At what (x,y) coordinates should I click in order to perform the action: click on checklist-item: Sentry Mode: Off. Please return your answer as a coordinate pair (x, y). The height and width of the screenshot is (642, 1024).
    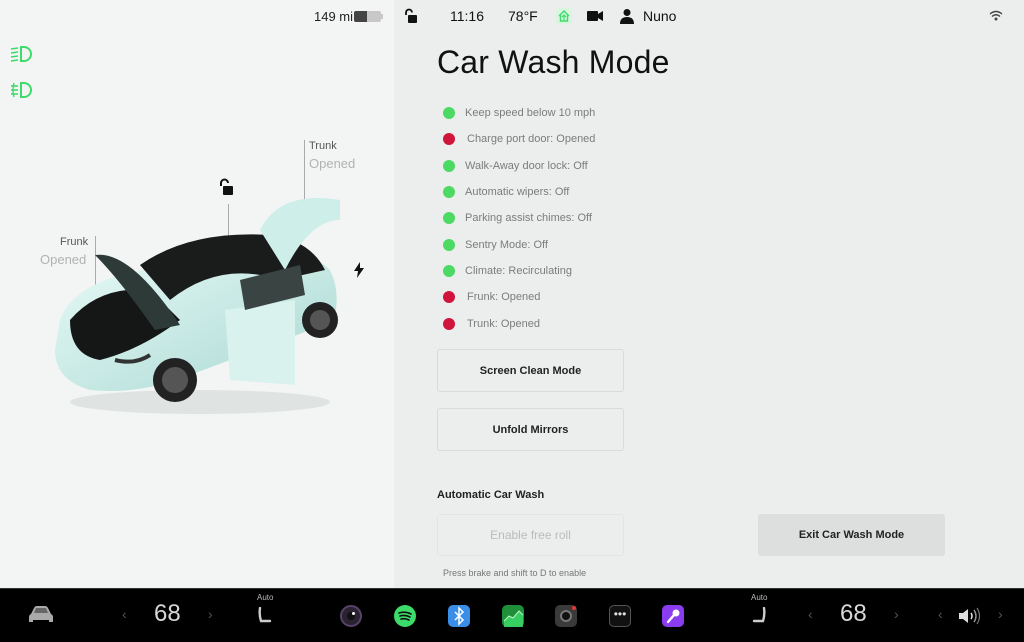
    Looking at the image, I should click on (519, 244).